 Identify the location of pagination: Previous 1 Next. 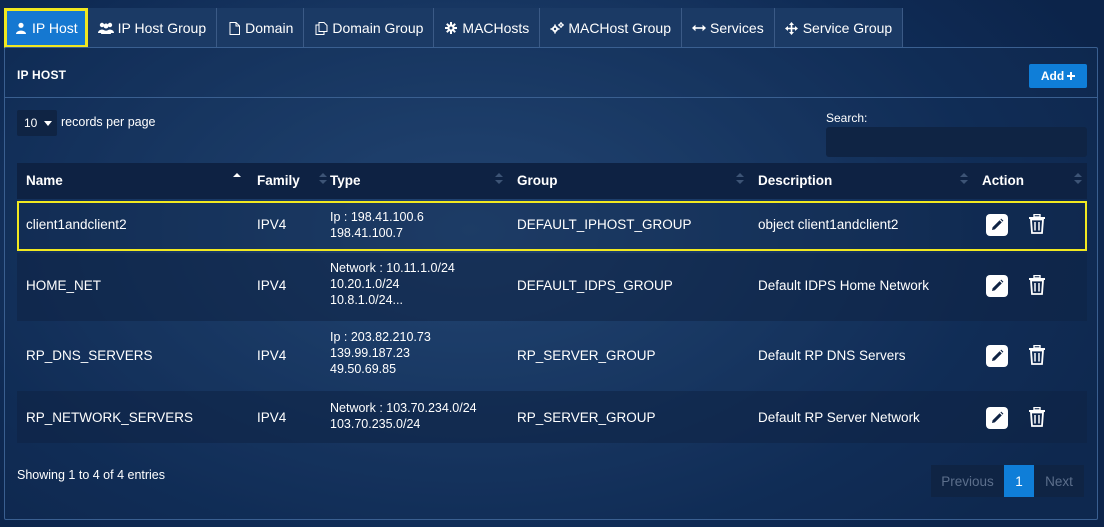
(1007, 481).